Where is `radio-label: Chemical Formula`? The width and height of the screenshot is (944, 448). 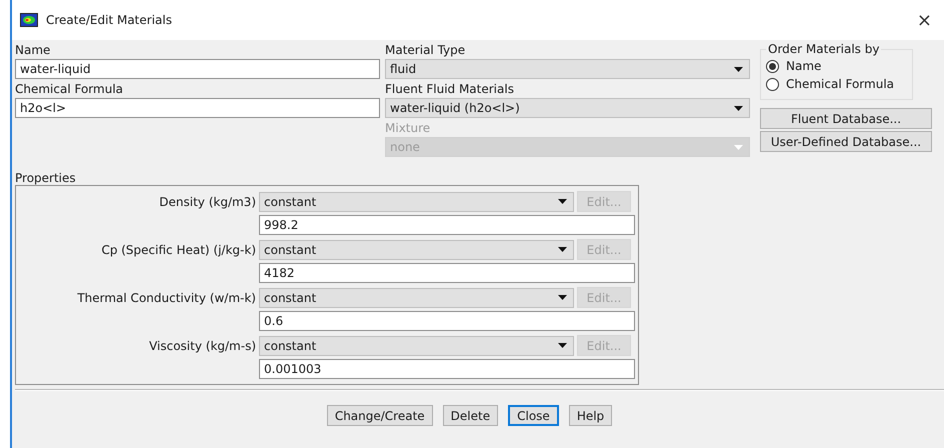 radio-label: Chemical Formula is located at coordinates (840, 84).